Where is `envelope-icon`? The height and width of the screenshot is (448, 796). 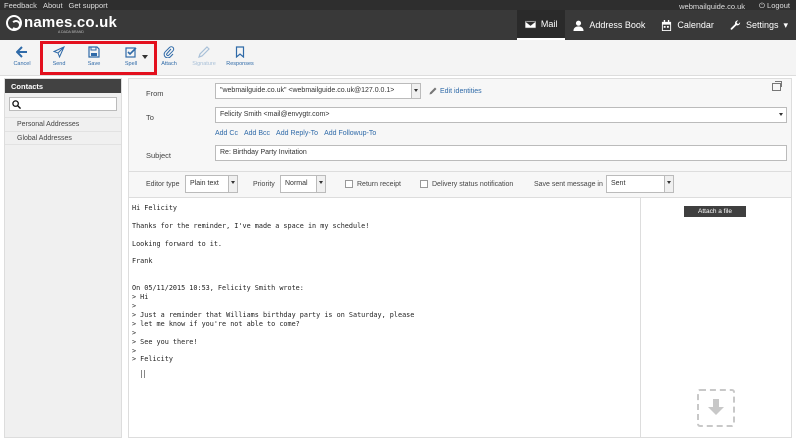 envelope-icon is located at coordinates (530, 24).